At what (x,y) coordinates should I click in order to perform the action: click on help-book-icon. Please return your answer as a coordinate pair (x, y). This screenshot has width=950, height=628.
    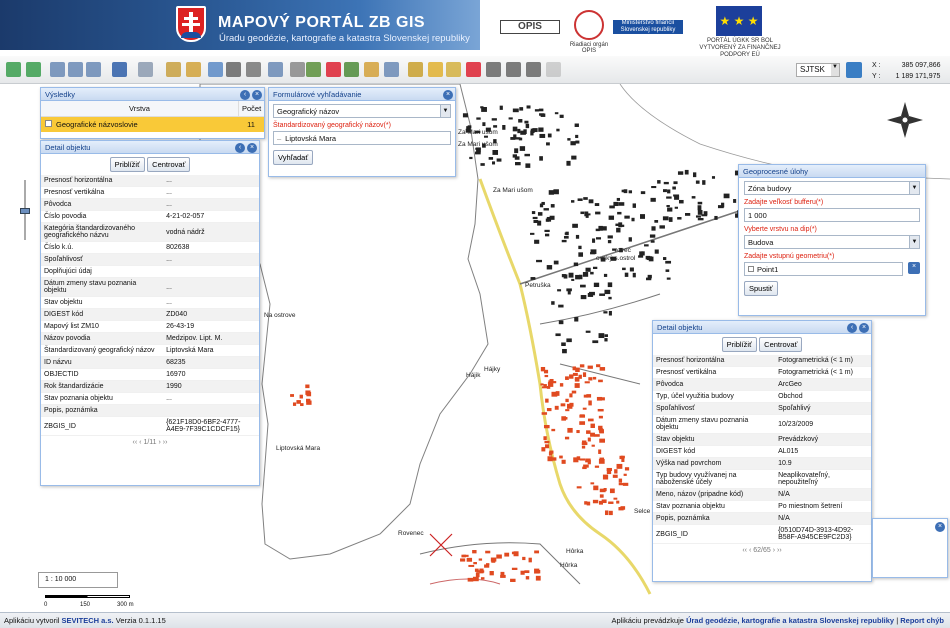
    Looking at the image, I should click on (854, 70).